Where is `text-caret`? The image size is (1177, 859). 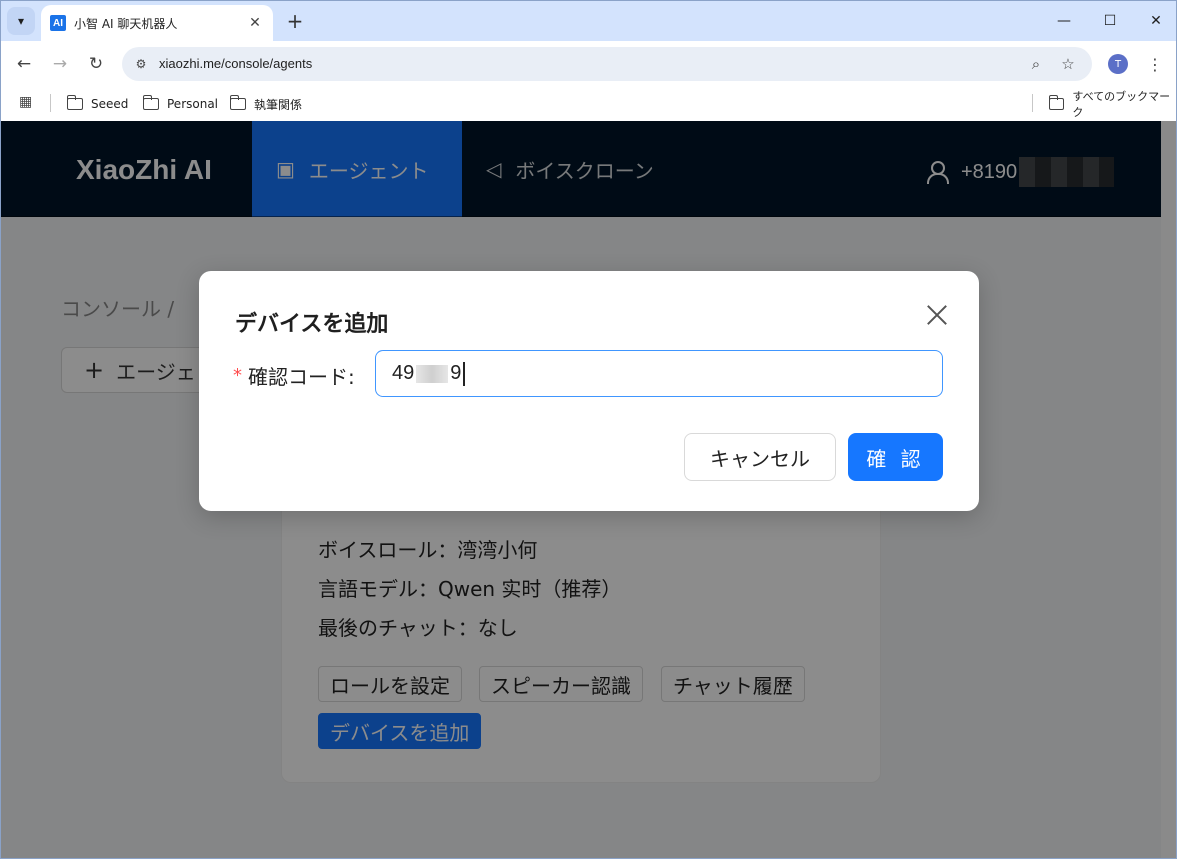 text-caret is located at coordinates (464, 373).